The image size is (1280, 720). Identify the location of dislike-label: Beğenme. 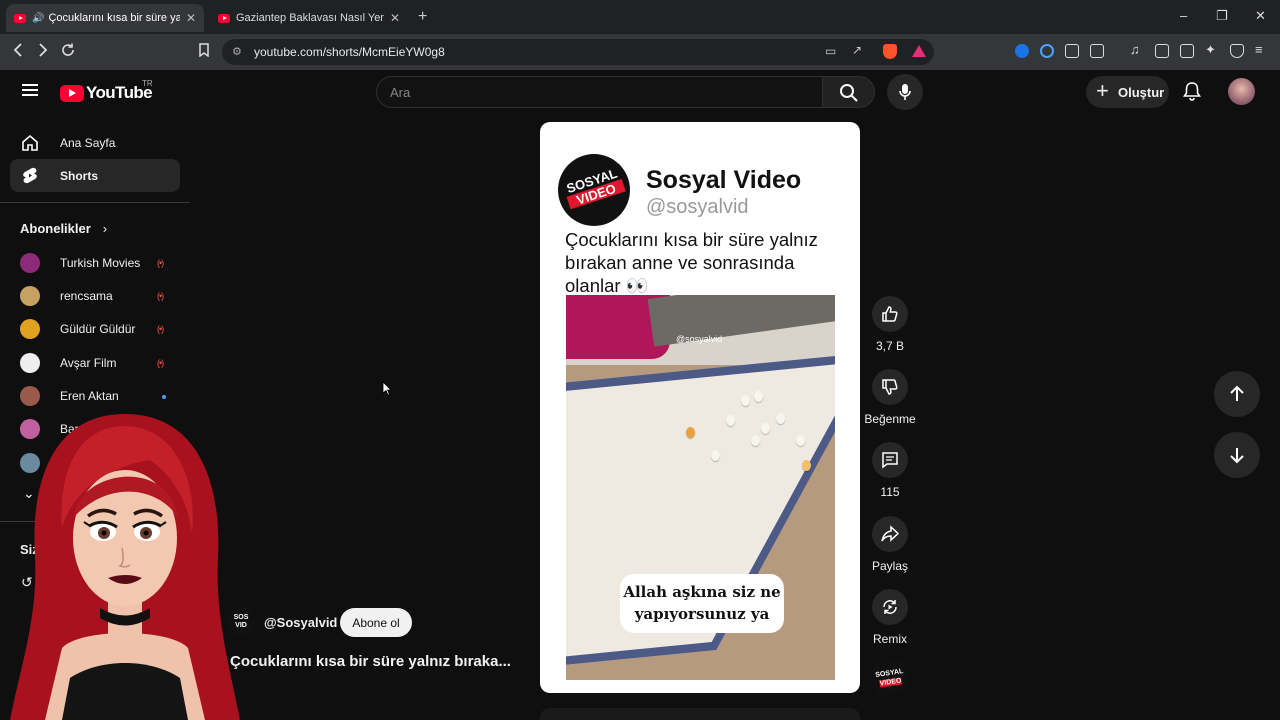
(890, 419).